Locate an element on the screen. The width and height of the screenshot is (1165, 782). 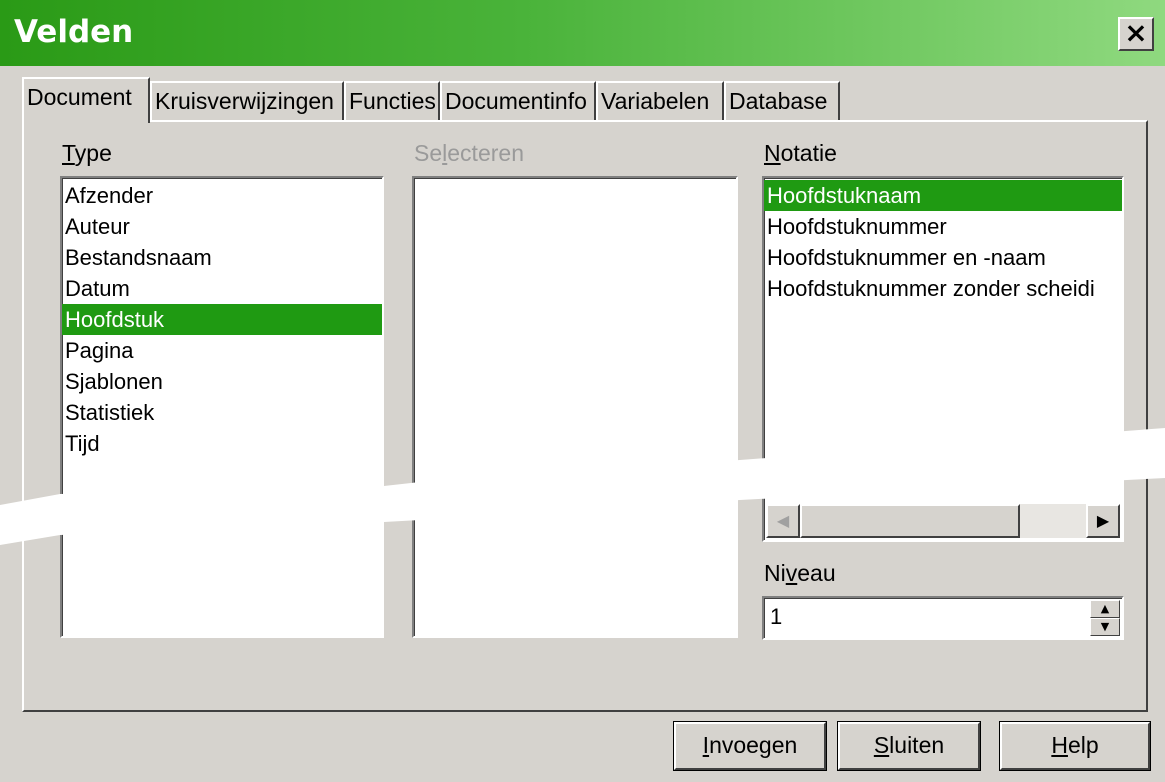
niveau-label: Niveau is located at coordinates (800, 573).